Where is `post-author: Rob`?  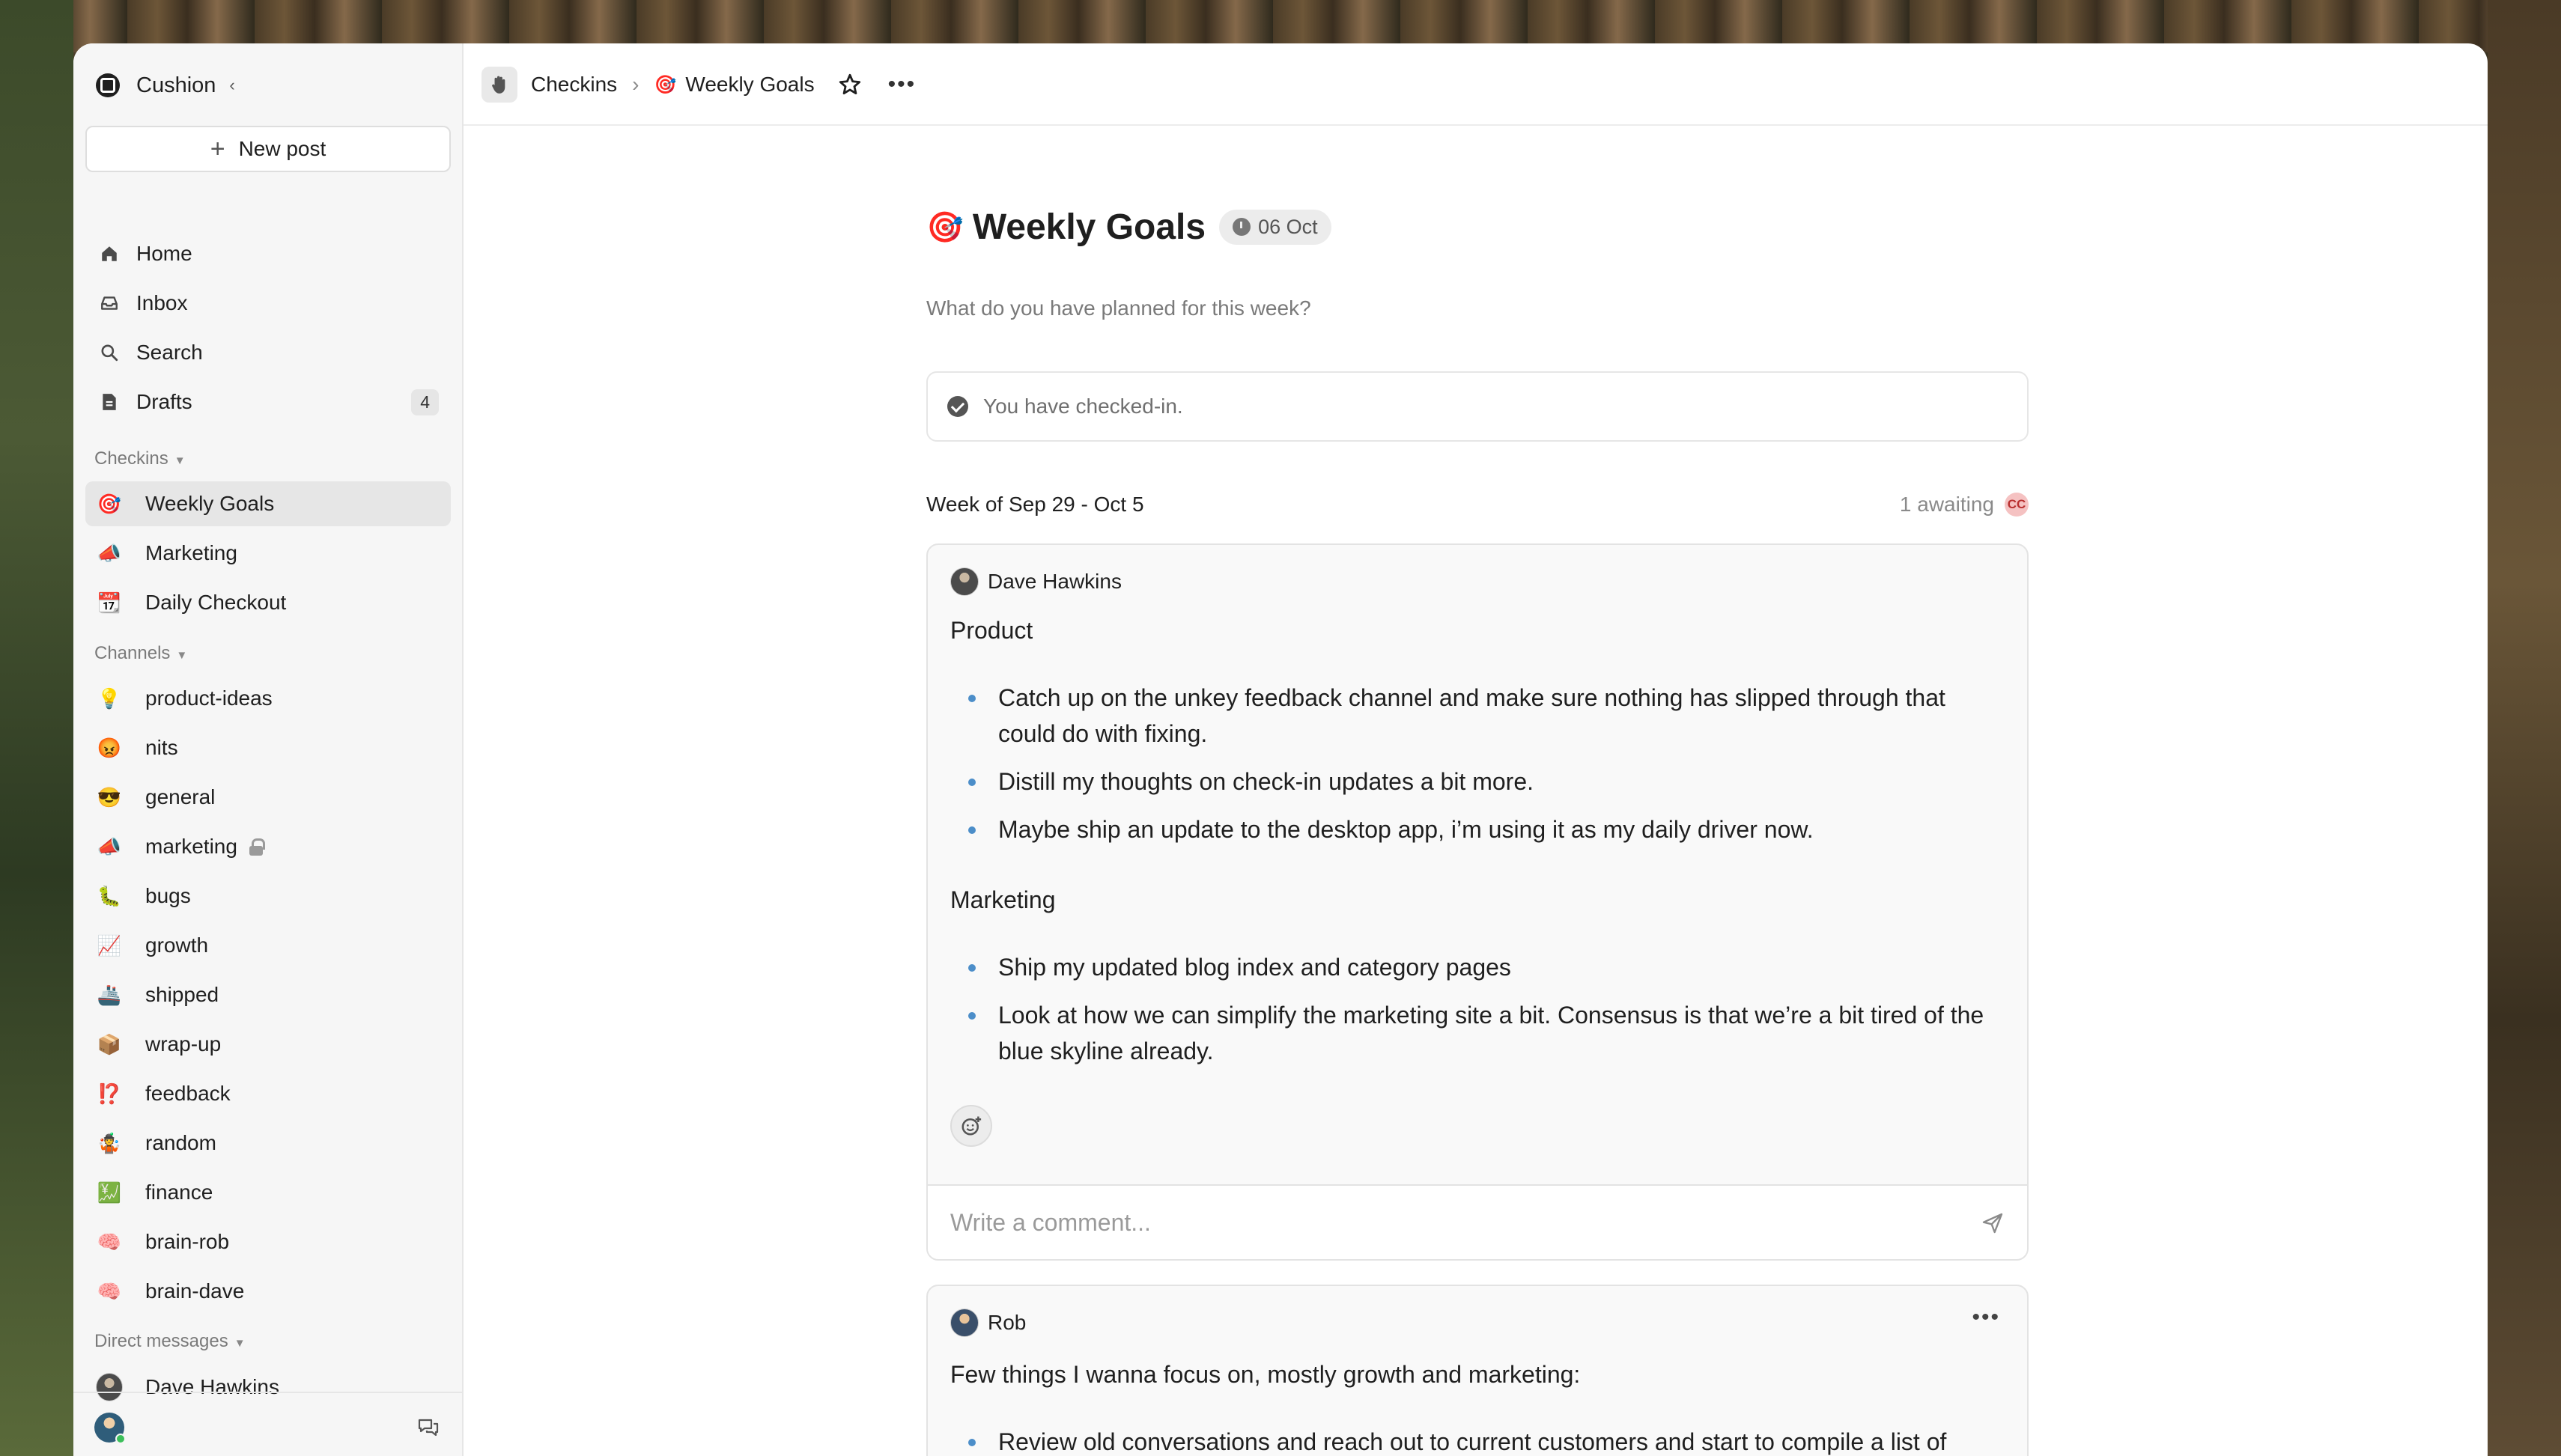 post-author: Rob is located at coordinates (988, 1323).